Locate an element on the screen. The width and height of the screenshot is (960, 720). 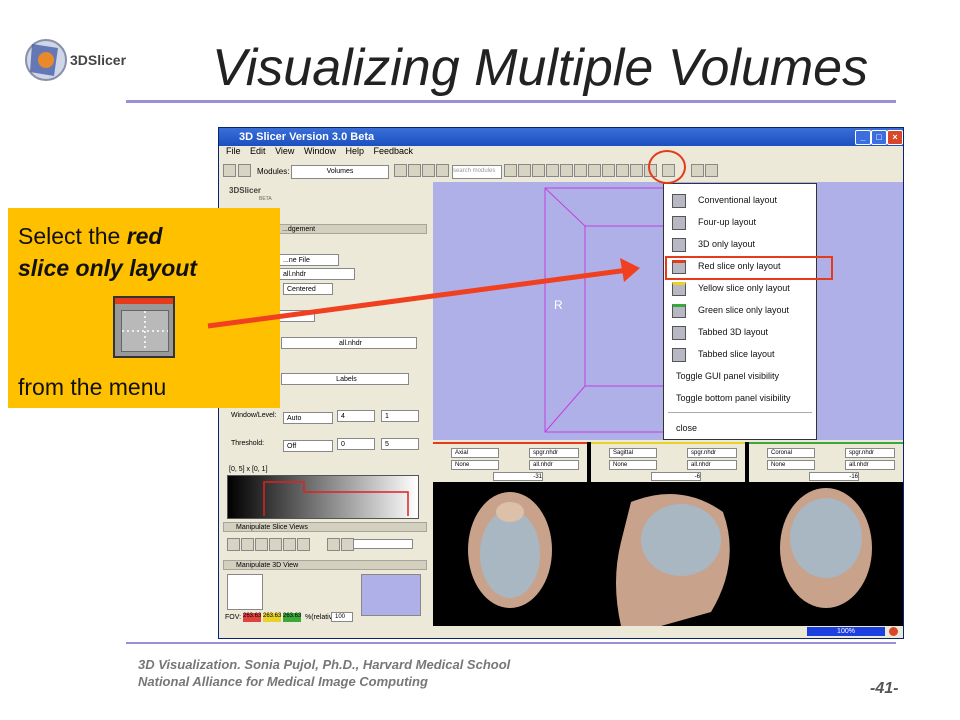
footer-rule is located at coordinates (511, 643).